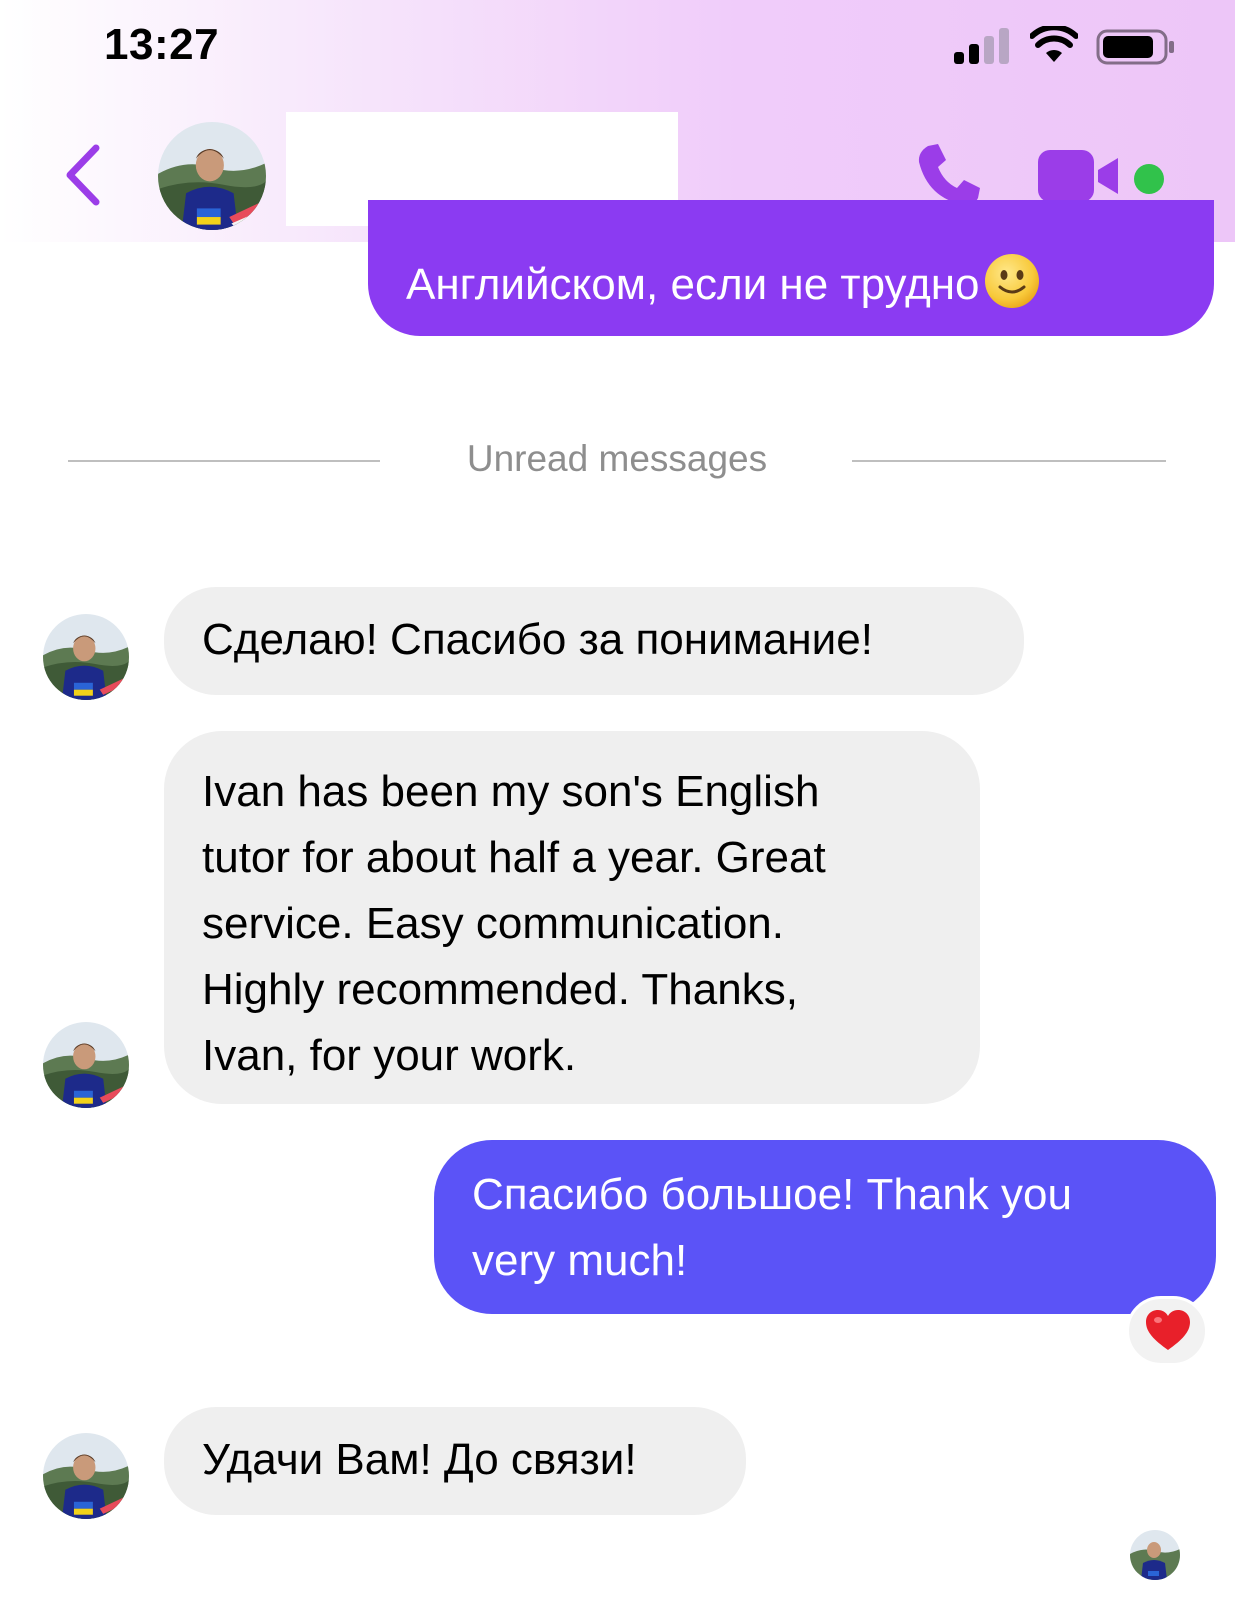 The width and height of the screenshot is (1235, 1608). I want to click on cellular-signal-icon, so click(981, 46).